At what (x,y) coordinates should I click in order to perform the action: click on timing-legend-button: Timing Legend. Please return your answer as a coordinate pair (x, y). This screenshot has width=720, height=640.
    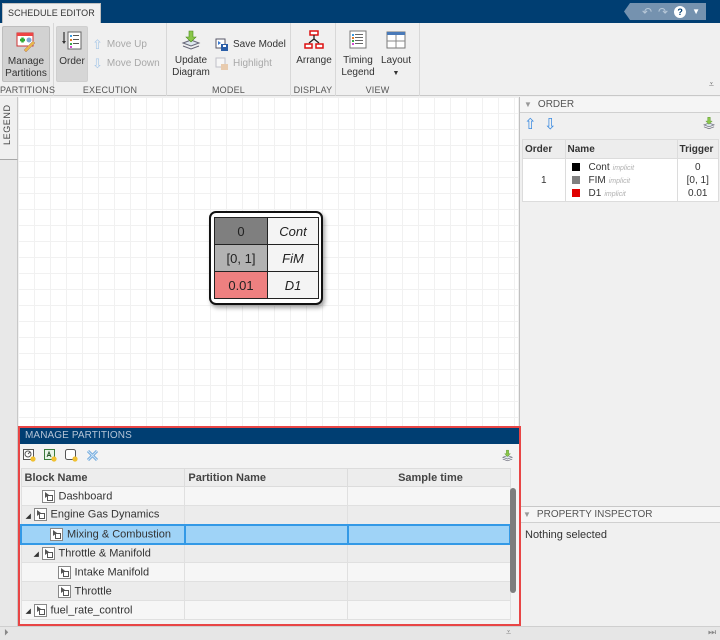
    Looking at the image, I should click on (358, 54).